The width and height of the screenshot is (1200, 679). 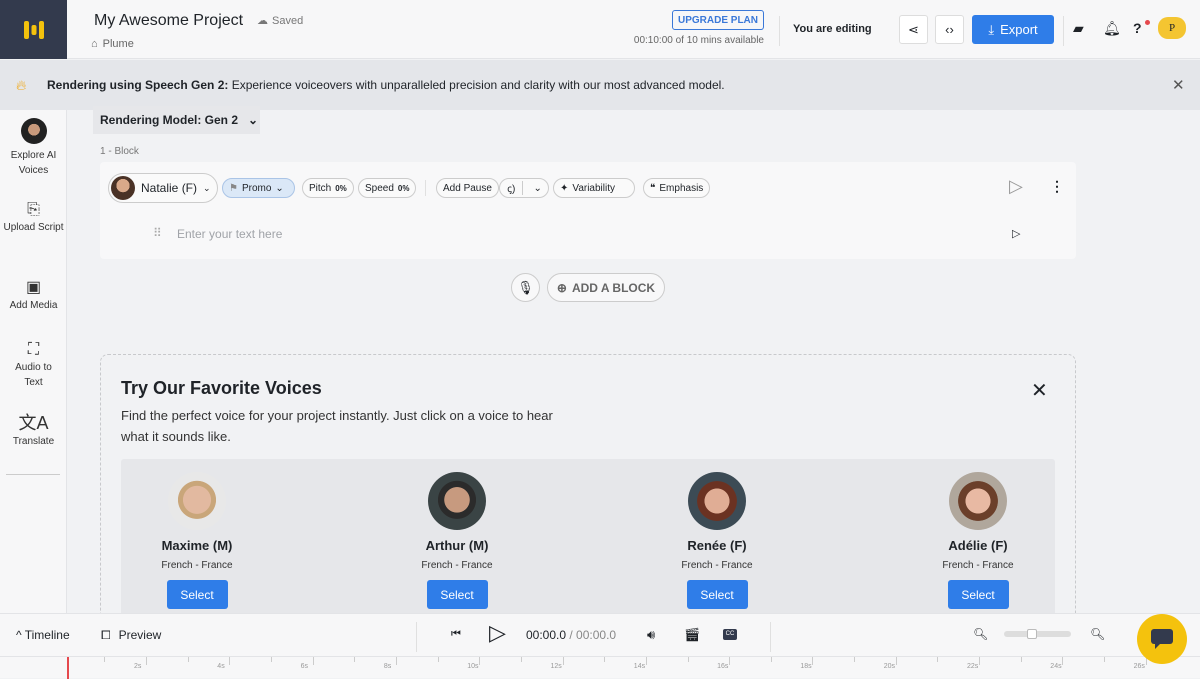 What do you see at coordinates (33, 29) in the screenshot?
I see `app-logo` at bounding box center [33, 29].